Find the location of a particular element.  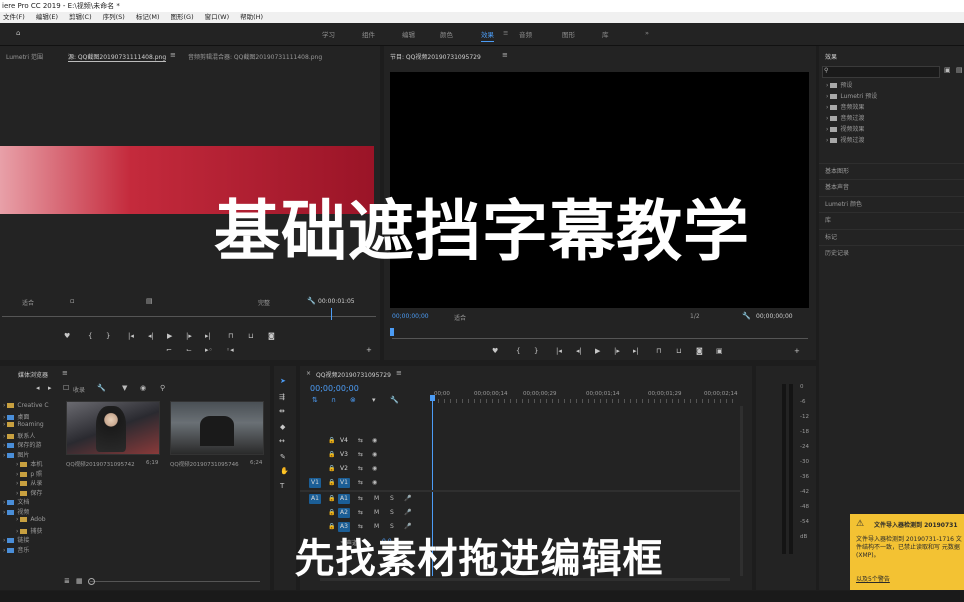

tab-audio-clip-mixer: 音频剪辑混合器: QQ截图20190731111408.png is located at coordinates (255, 56).